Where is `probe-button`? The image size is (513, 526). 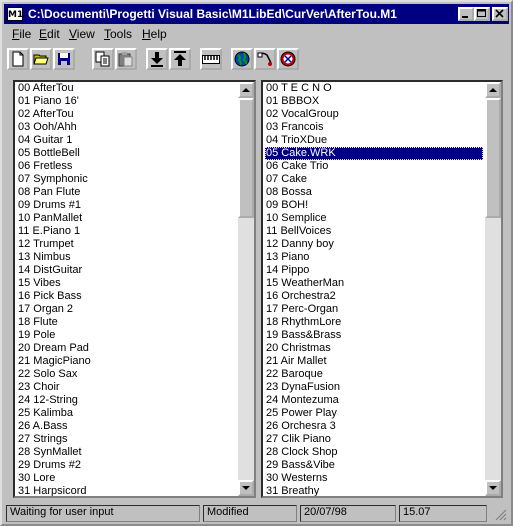 probe-button is located at coordinates (265, 59).